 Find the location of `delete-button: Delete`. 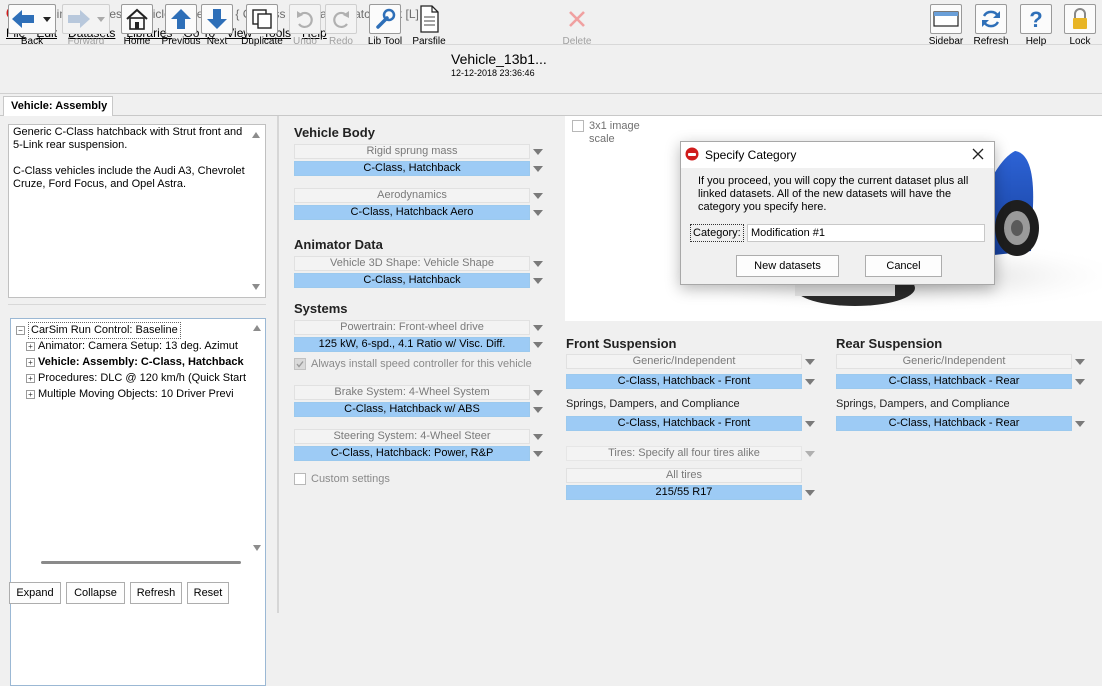

delete-button: Delete is located at coordinates (577, 27).